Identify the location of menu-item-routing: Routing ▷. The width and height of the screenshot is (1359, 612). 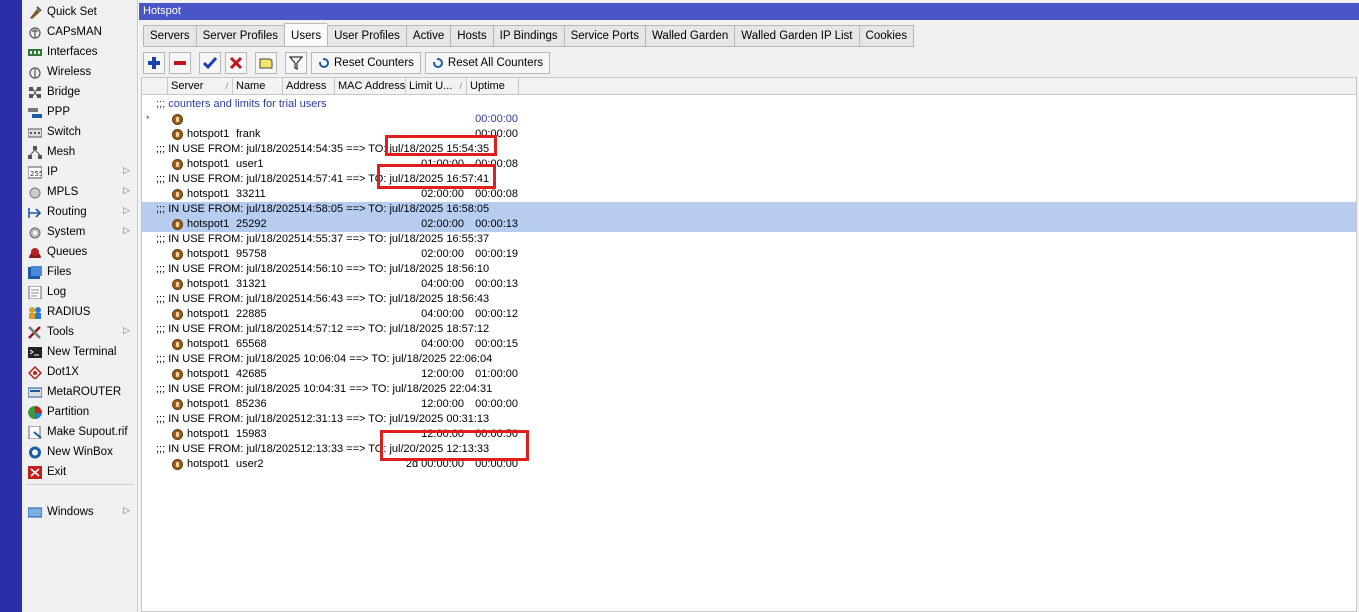
(80, 212).